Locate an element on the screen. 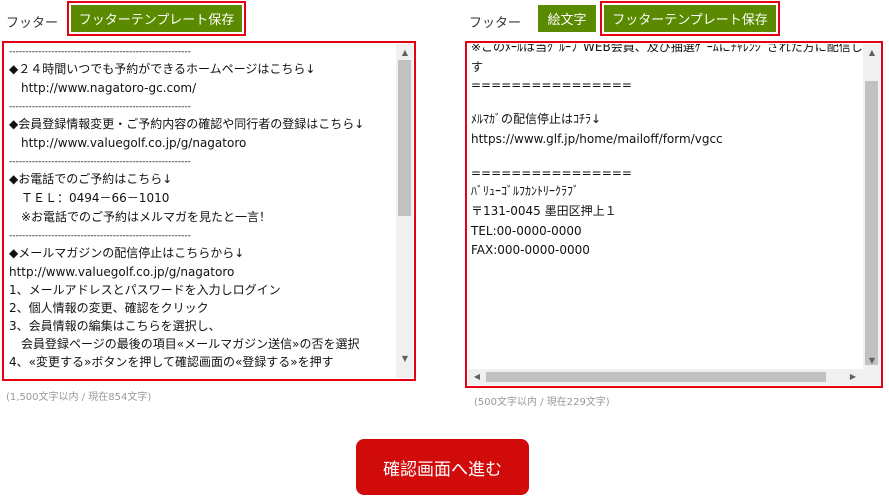 This screenshot has width=889, height=501. left-line: ◆会員登録情報変更・ご予約内容の確認や同行者の登録はこちら↓ is located at coordinates (187, 124).